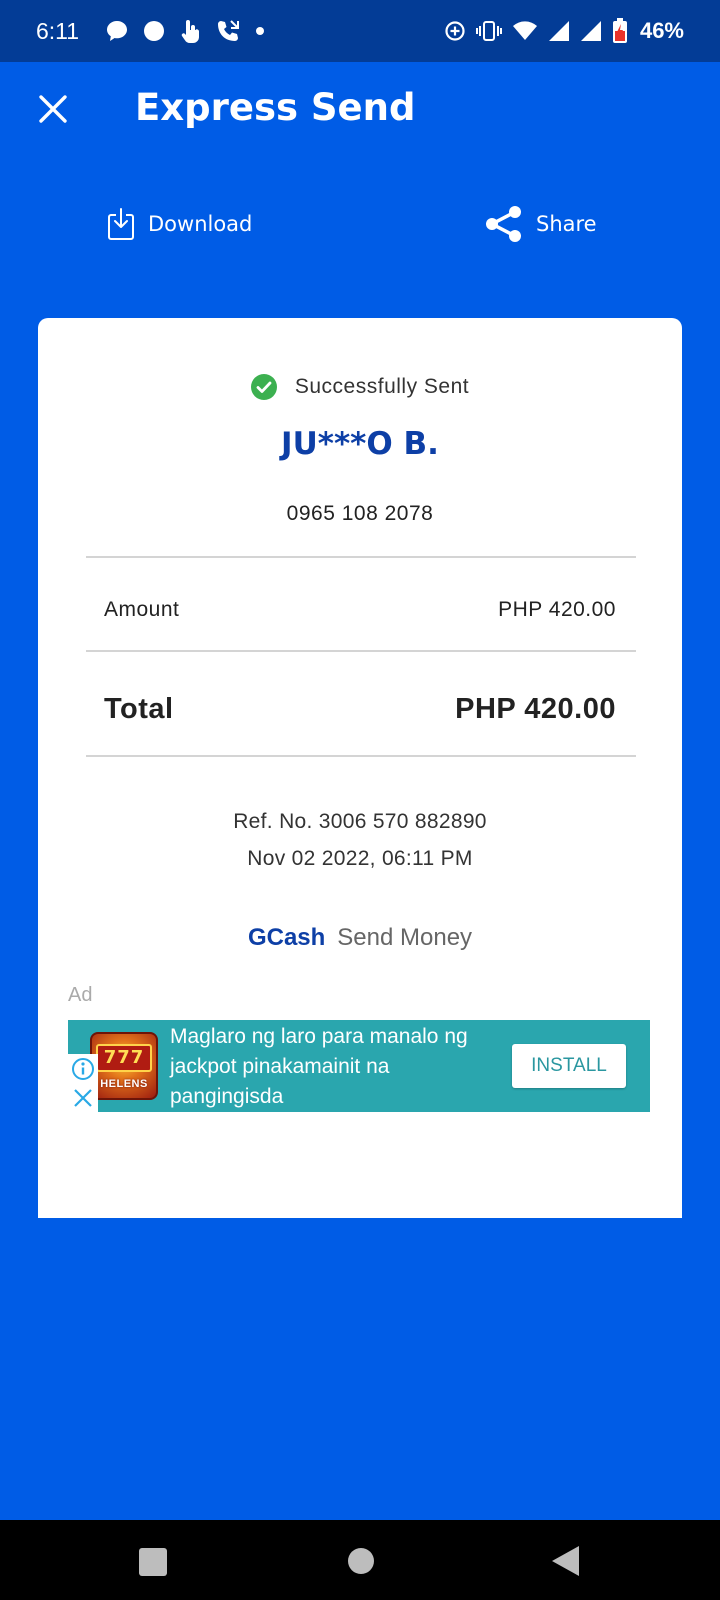  I want to click on dot-icon, so click(260, 31).